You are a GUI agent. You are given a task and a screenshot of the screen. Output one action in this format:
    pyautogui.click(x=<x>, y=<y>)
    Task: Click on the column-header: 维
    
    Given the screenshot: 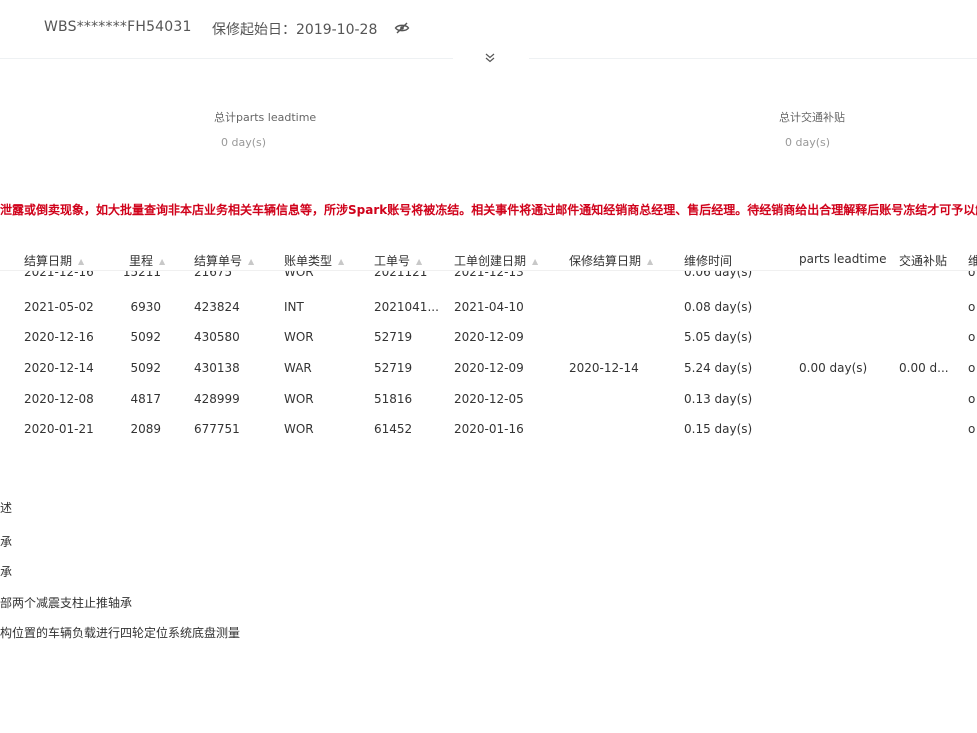 What is the action you would take?
    pyautogui.click(x=972, y=260)
    